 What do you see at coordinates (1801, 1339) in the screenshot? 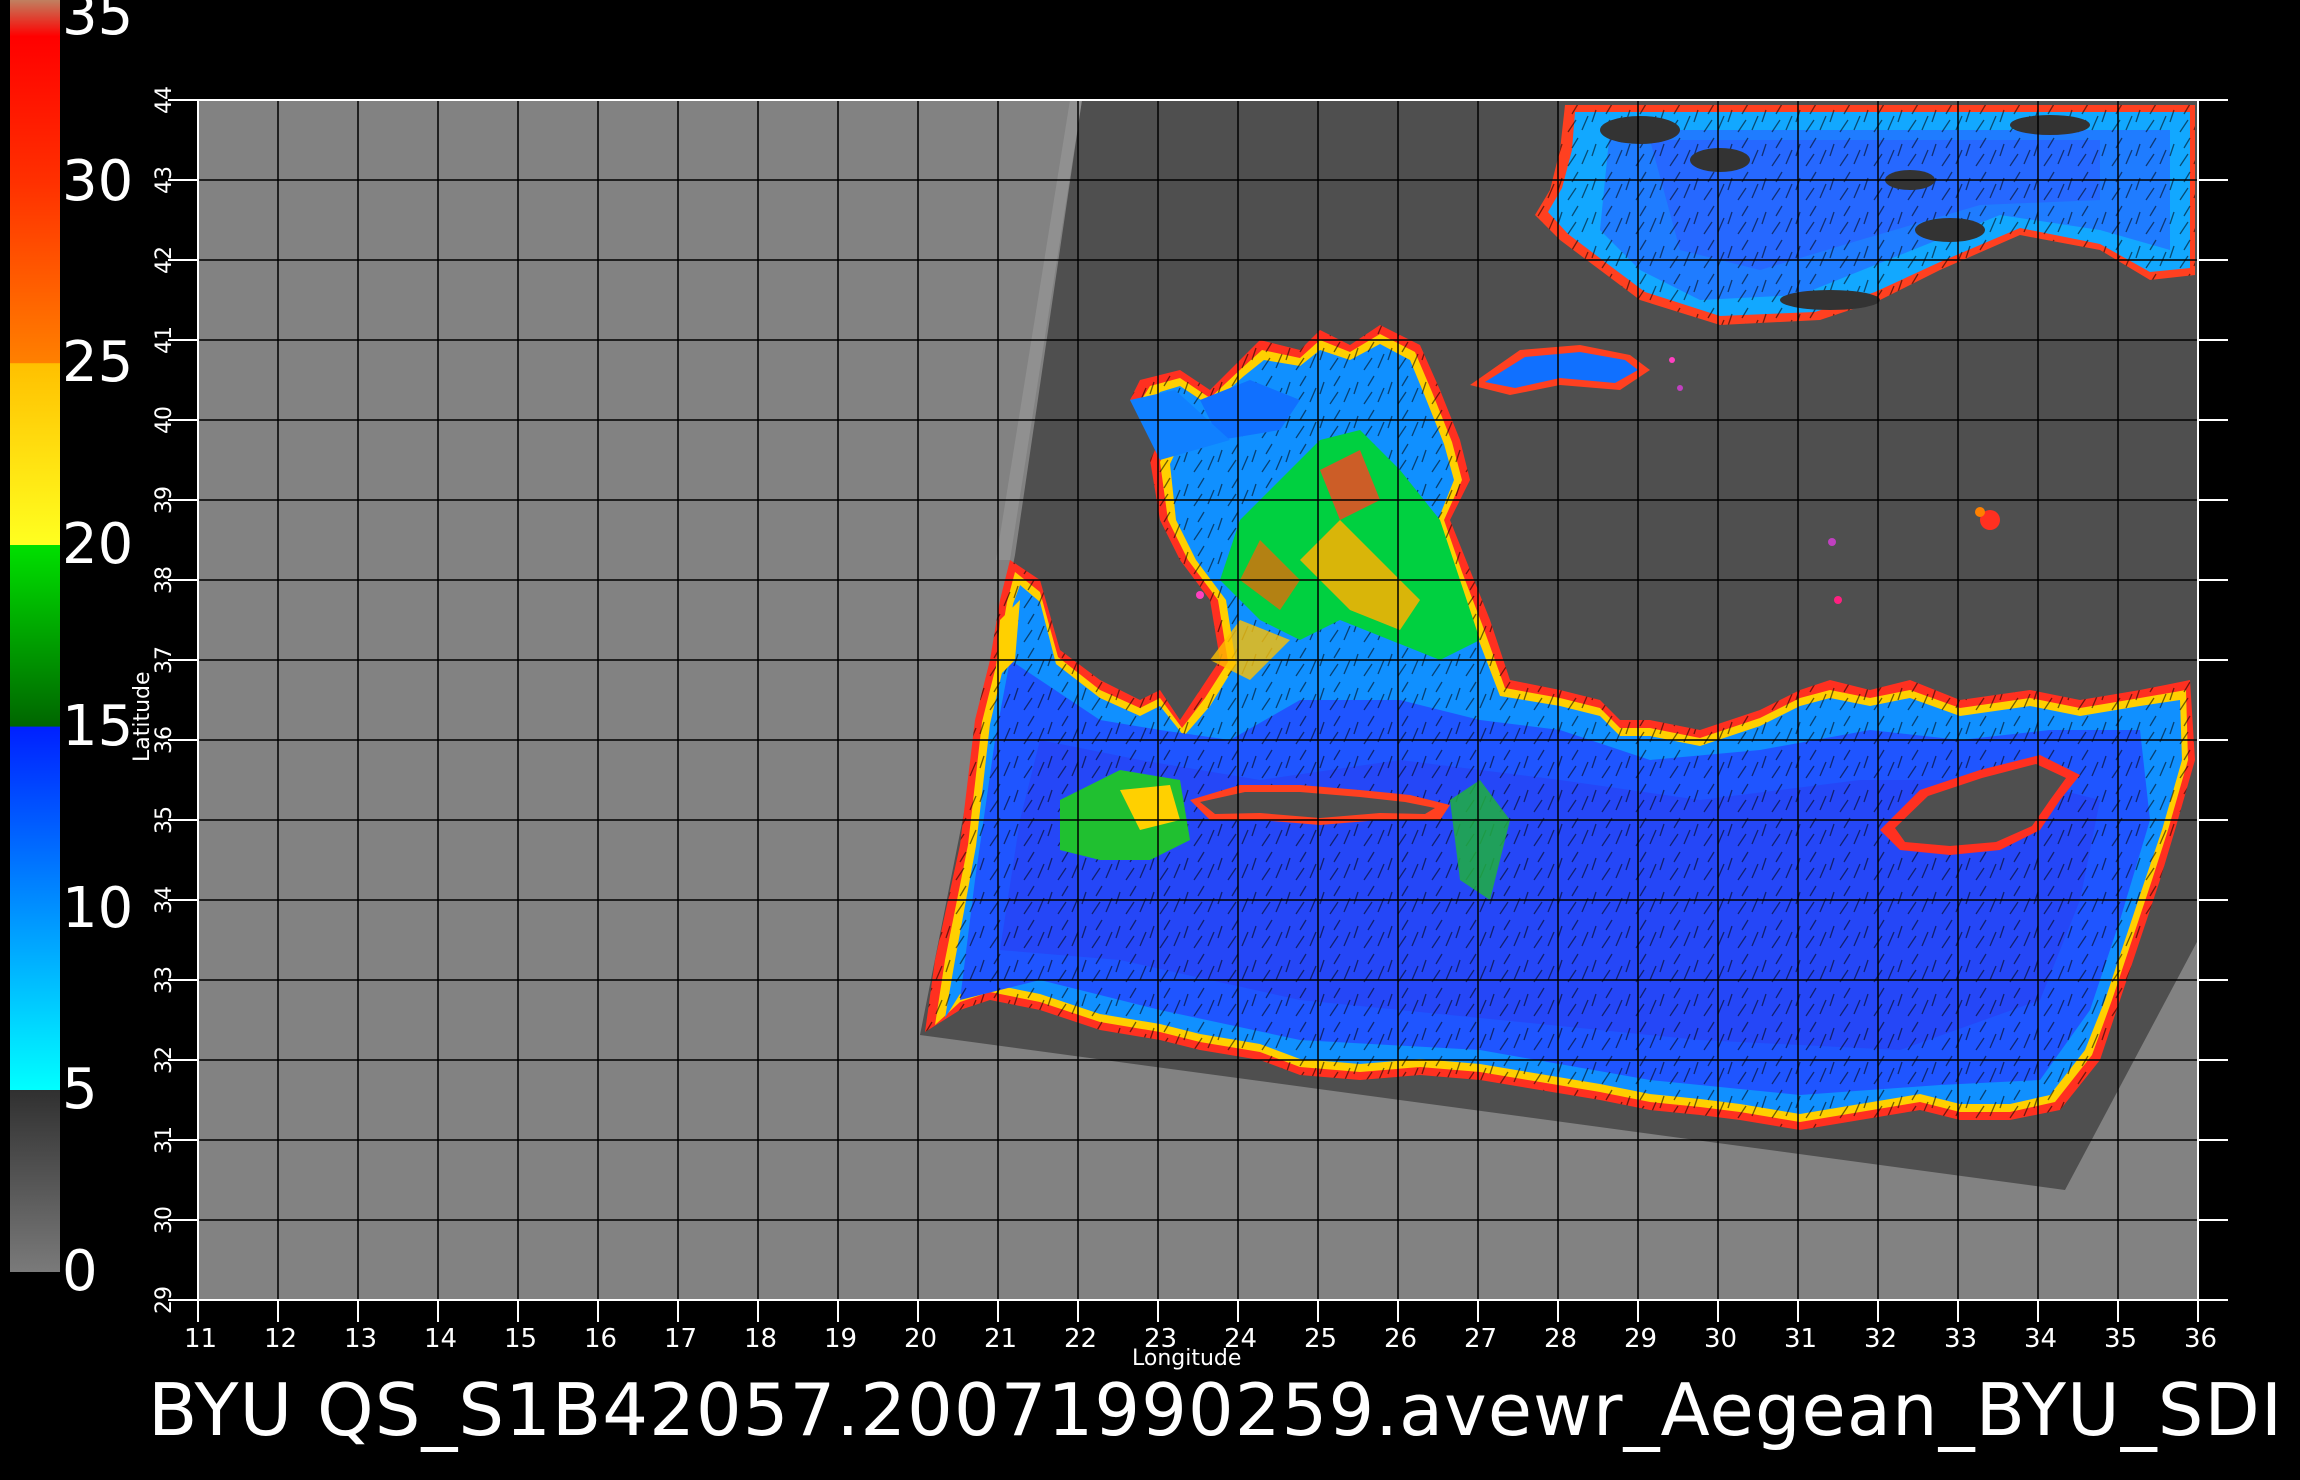
I see `x-tick-label: 31` at bounding box center [1801, 1339].